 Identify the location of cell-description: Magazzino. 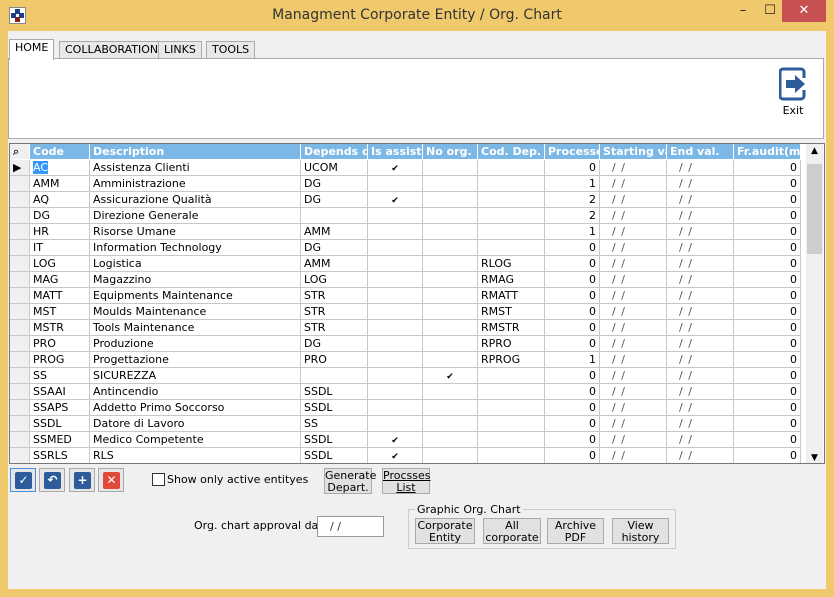
(195, 280).